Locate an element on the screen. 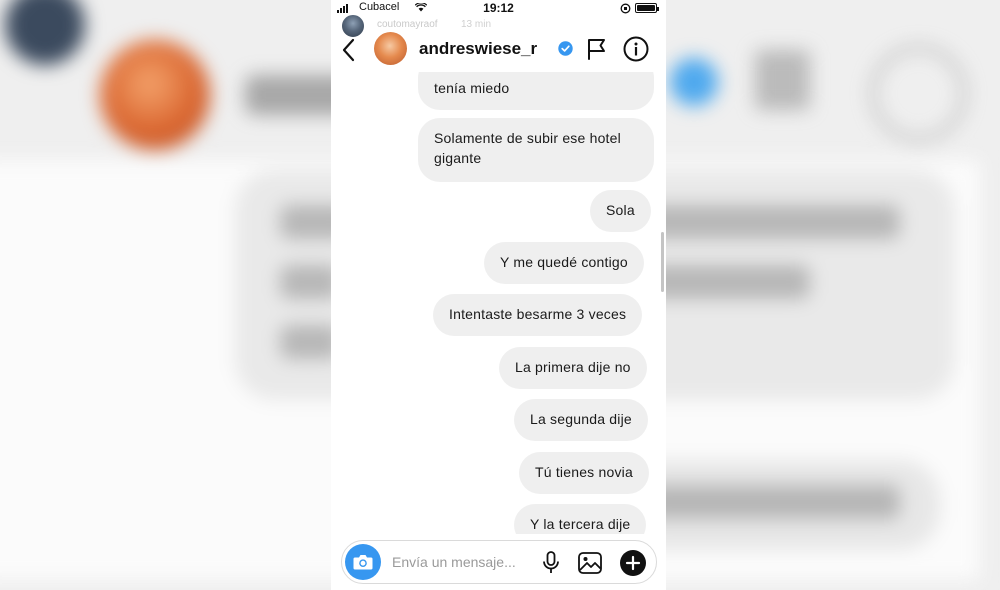  back-button is located at coordinates (349, 50).